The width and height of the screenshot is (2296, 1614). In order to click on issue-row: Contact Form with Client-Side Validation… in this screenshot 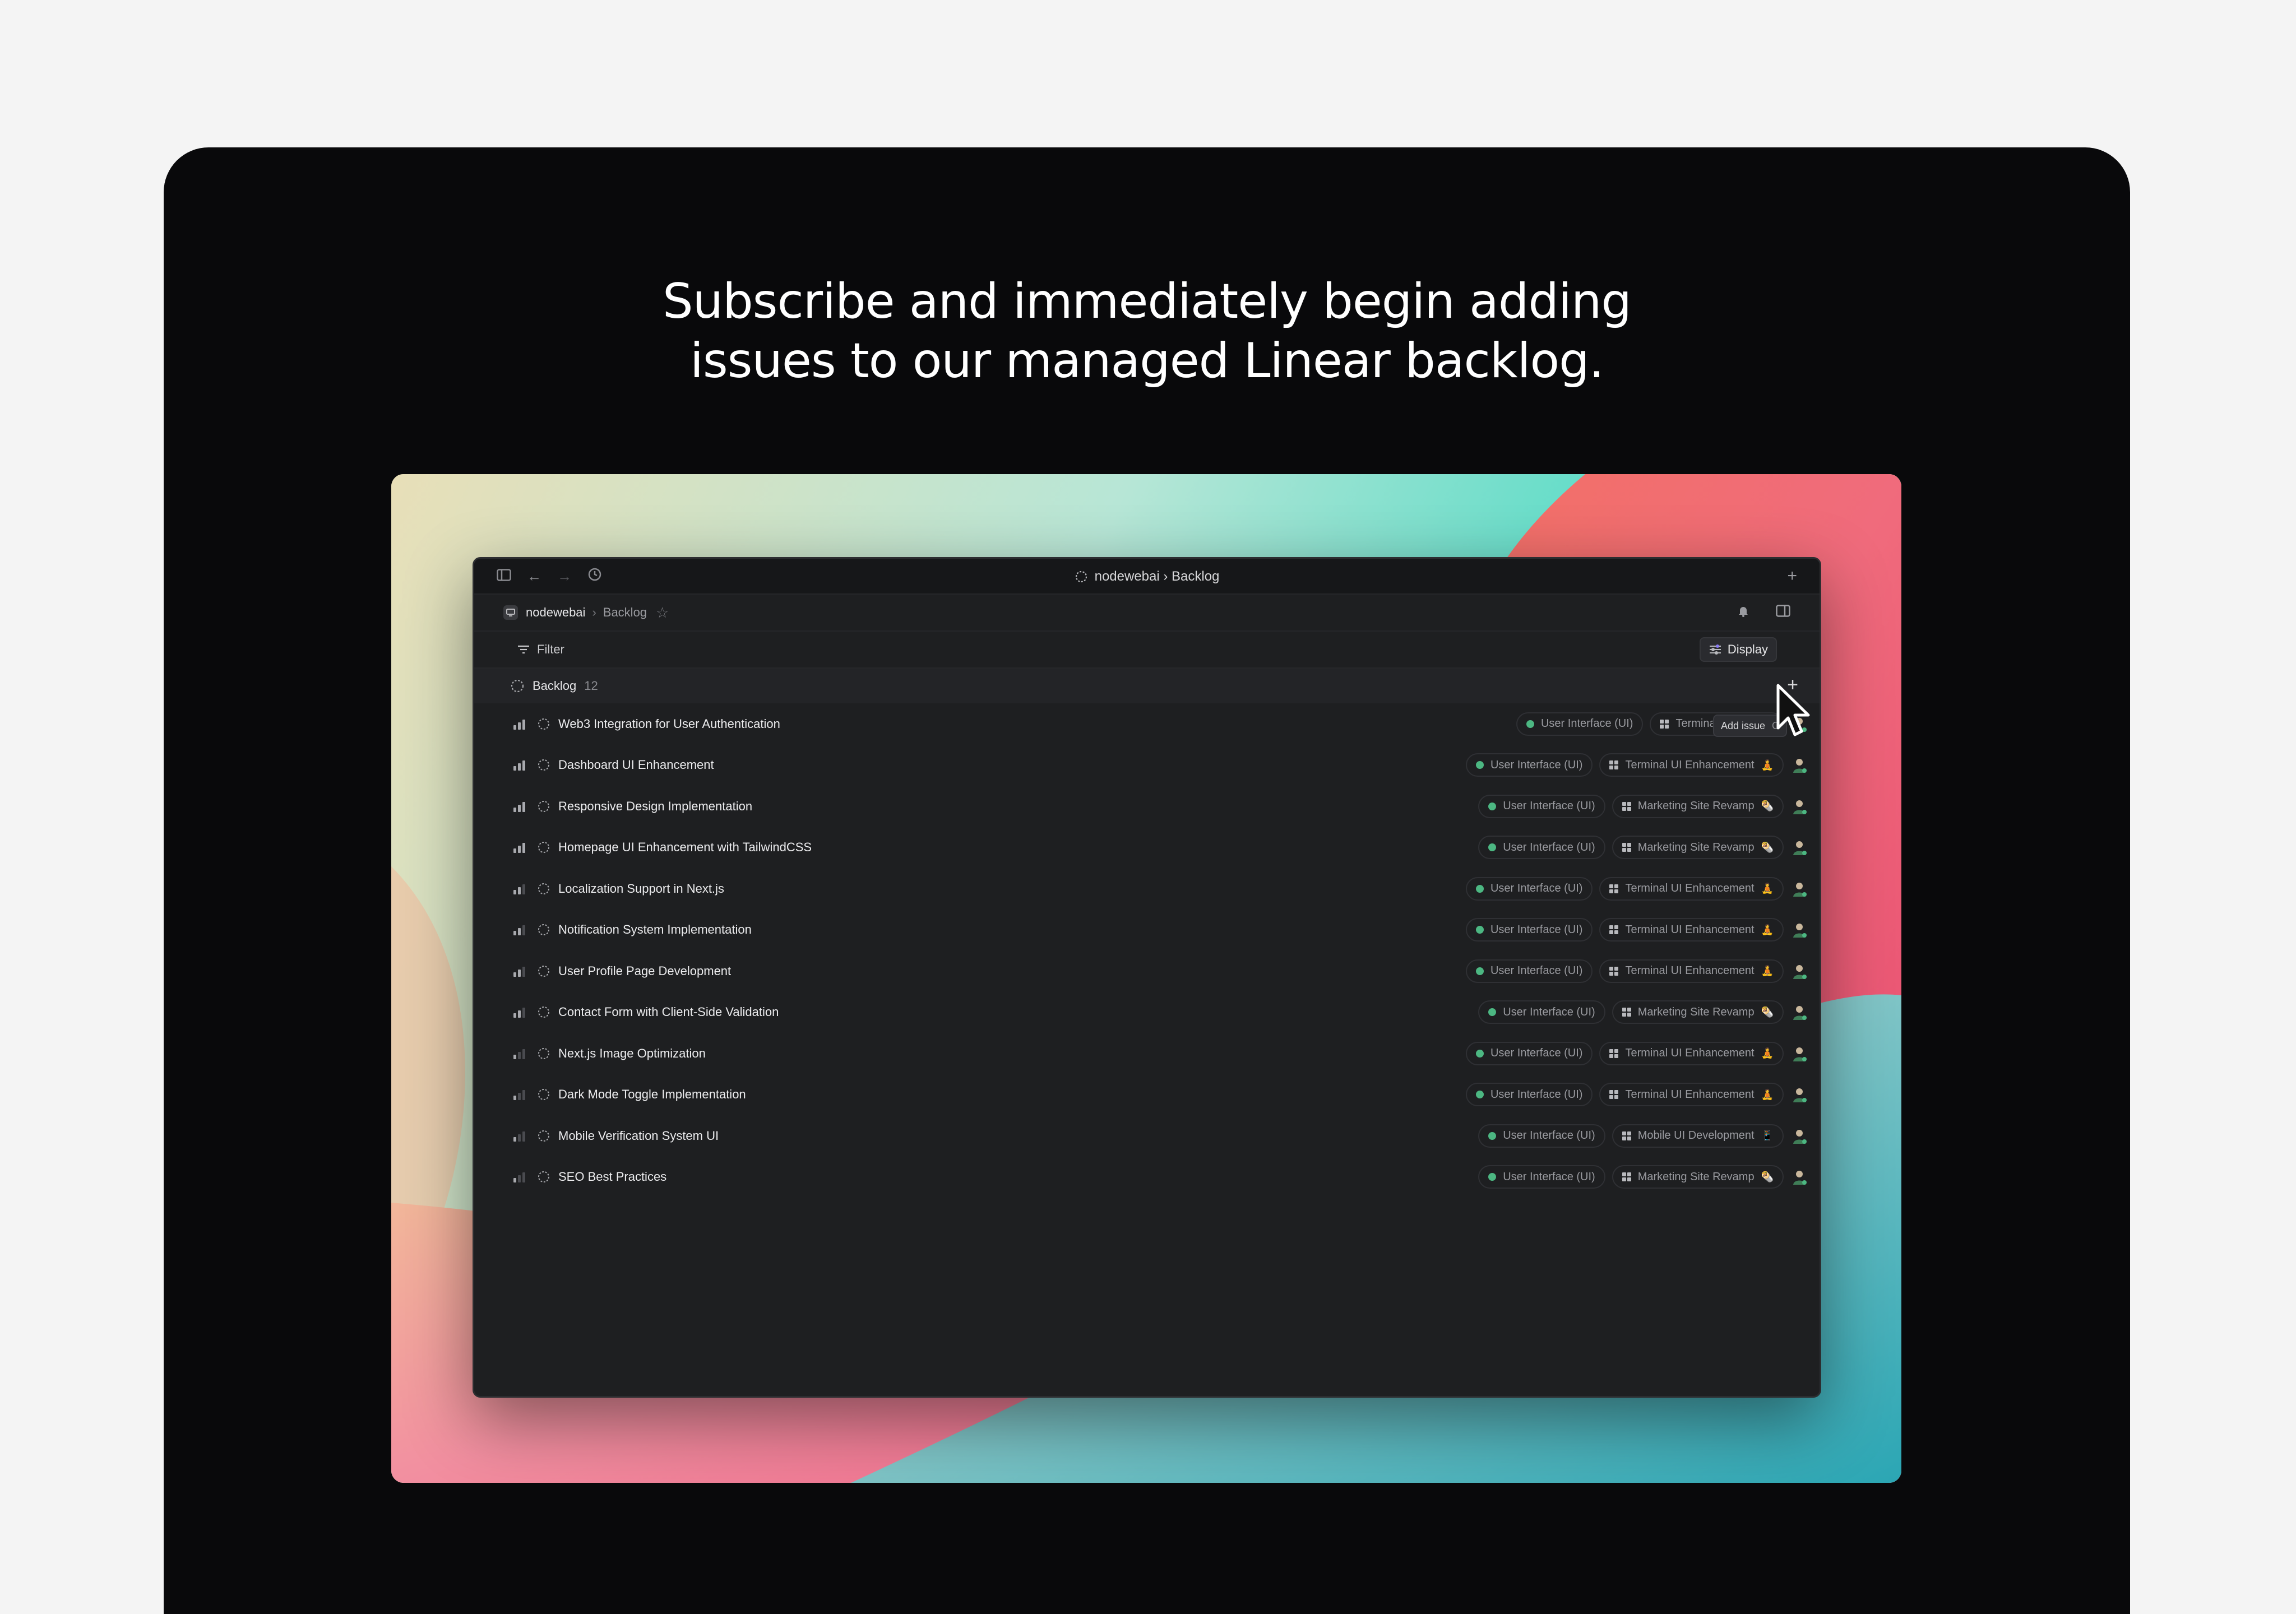, I will do `click(1147, 1012)`.